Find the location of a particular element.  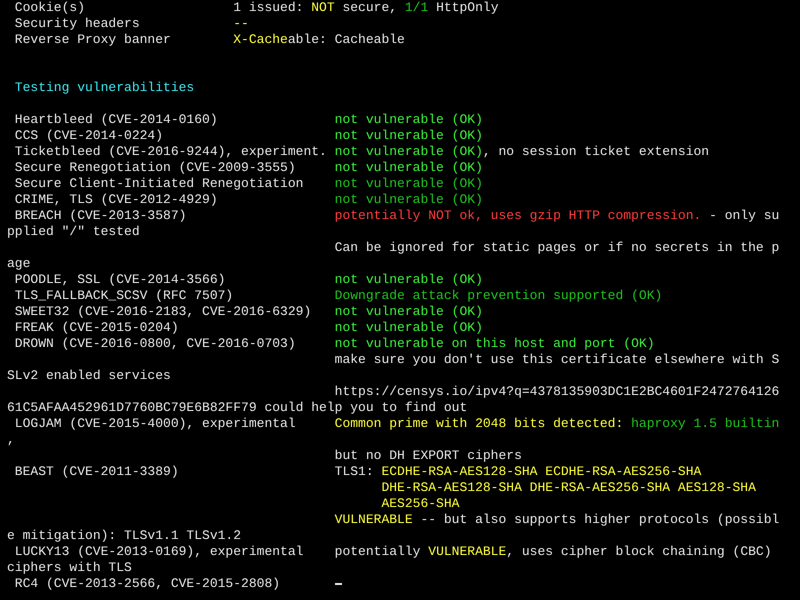

field-label: Cookie(s) is located at coordinates (50, 7).